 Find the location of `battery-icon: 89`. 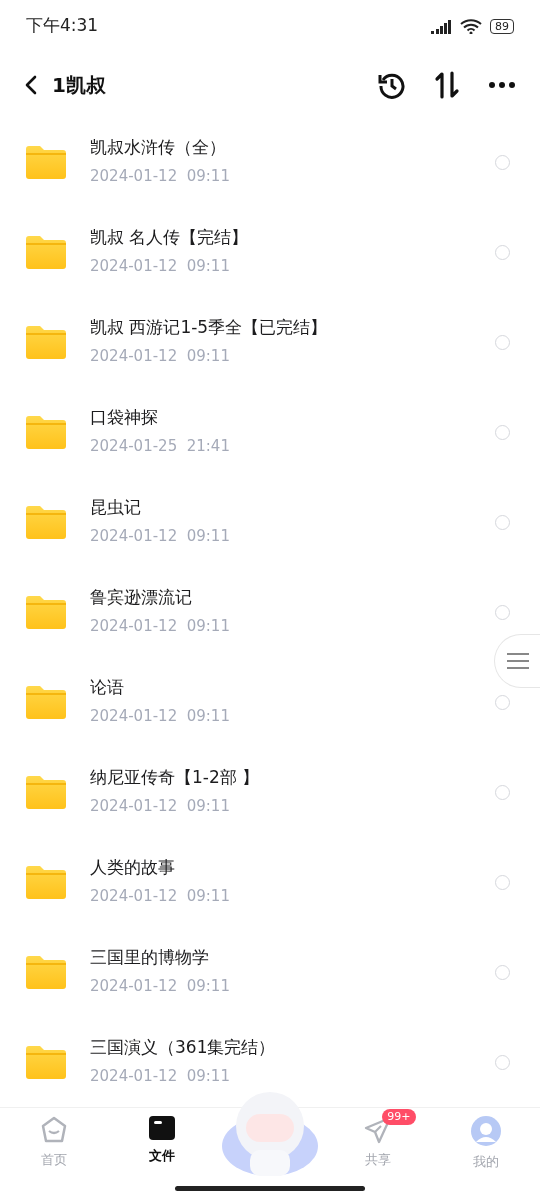

battery-icon: 89 is located at coordinates (502, 26).